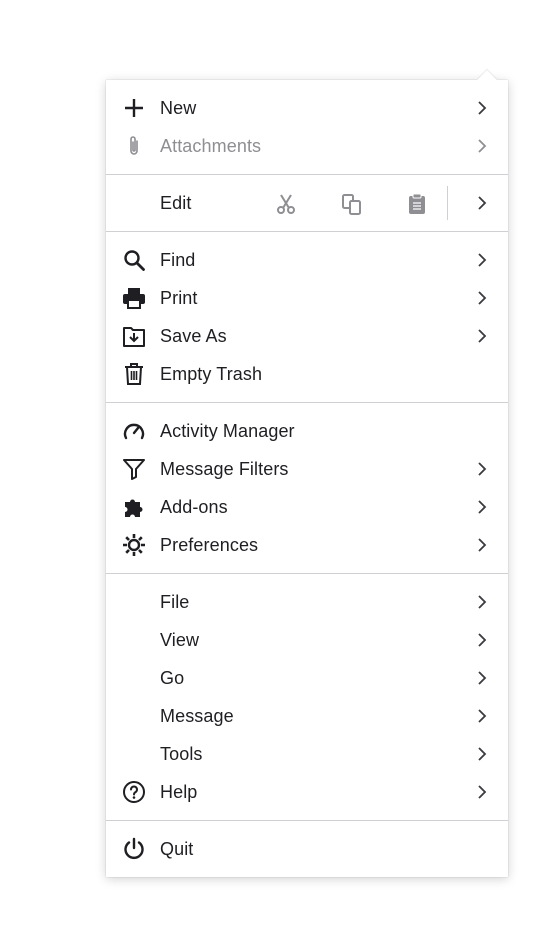  What do you see at coordinates (177, 848) in the screenshot?
I see `menu-item-label: Quit` at bounding box center [177, 848].